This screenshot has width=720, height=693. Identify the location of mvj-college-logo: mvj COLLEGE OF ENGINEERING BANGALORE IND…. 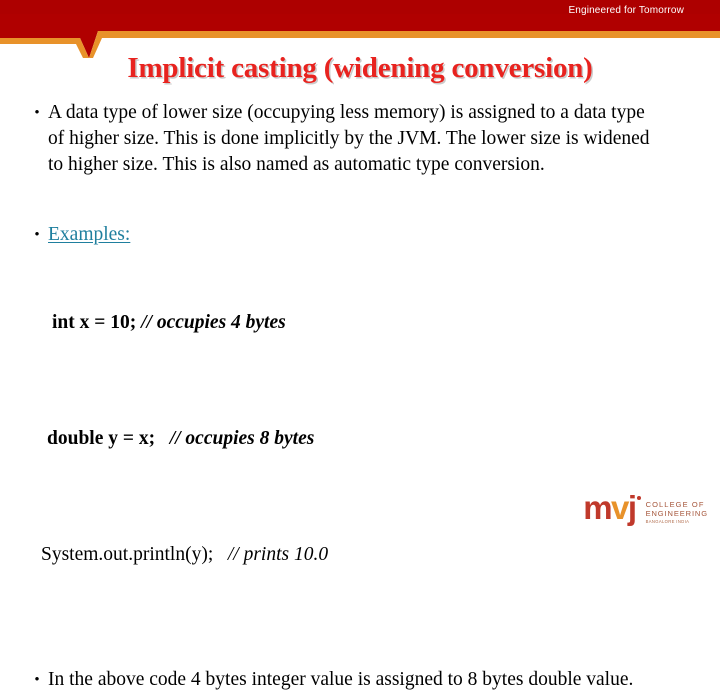
(645, 508).